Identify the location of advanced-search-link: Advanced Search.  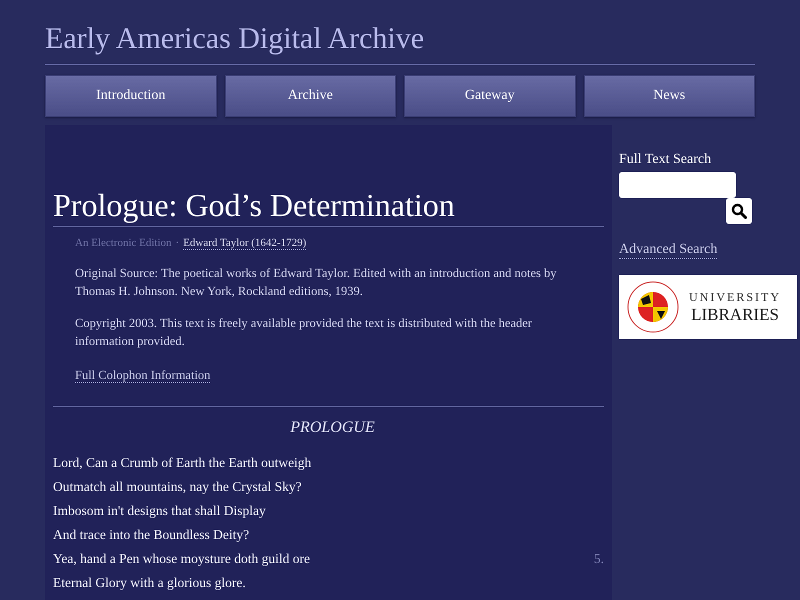
(668, 250).